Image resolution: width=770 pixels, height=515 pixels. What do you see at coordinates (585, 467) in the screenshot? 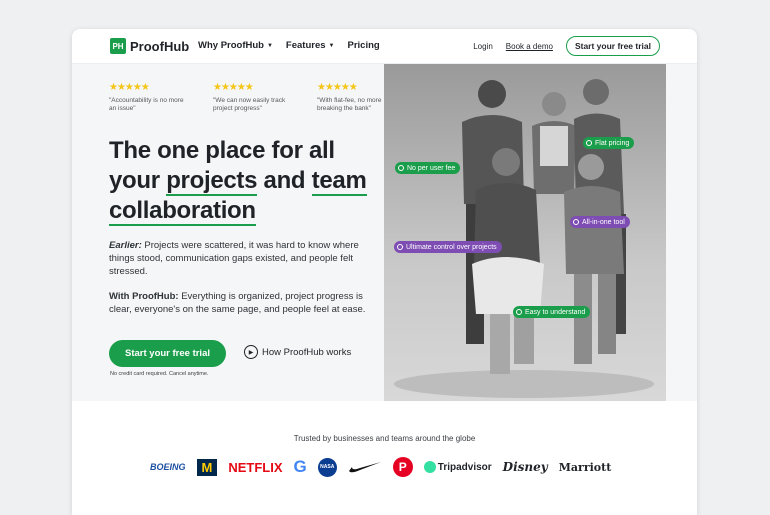
I see `marriott-logo: Marriott` at bounding box center [585, 467].